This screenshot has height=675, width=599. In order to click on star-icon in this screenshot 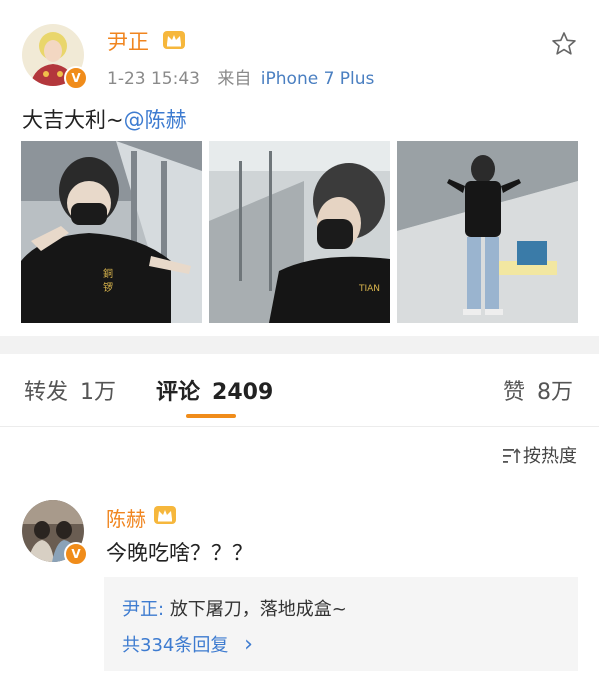, I will do `click(564, 44)`.